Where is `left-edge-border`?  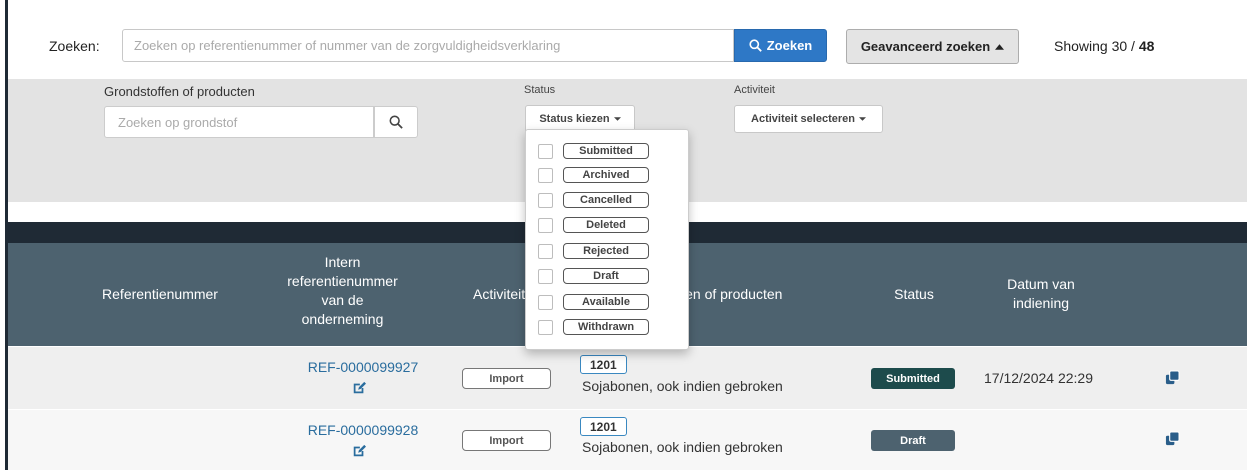 left-edge-border is located at coordinates (4, 235).